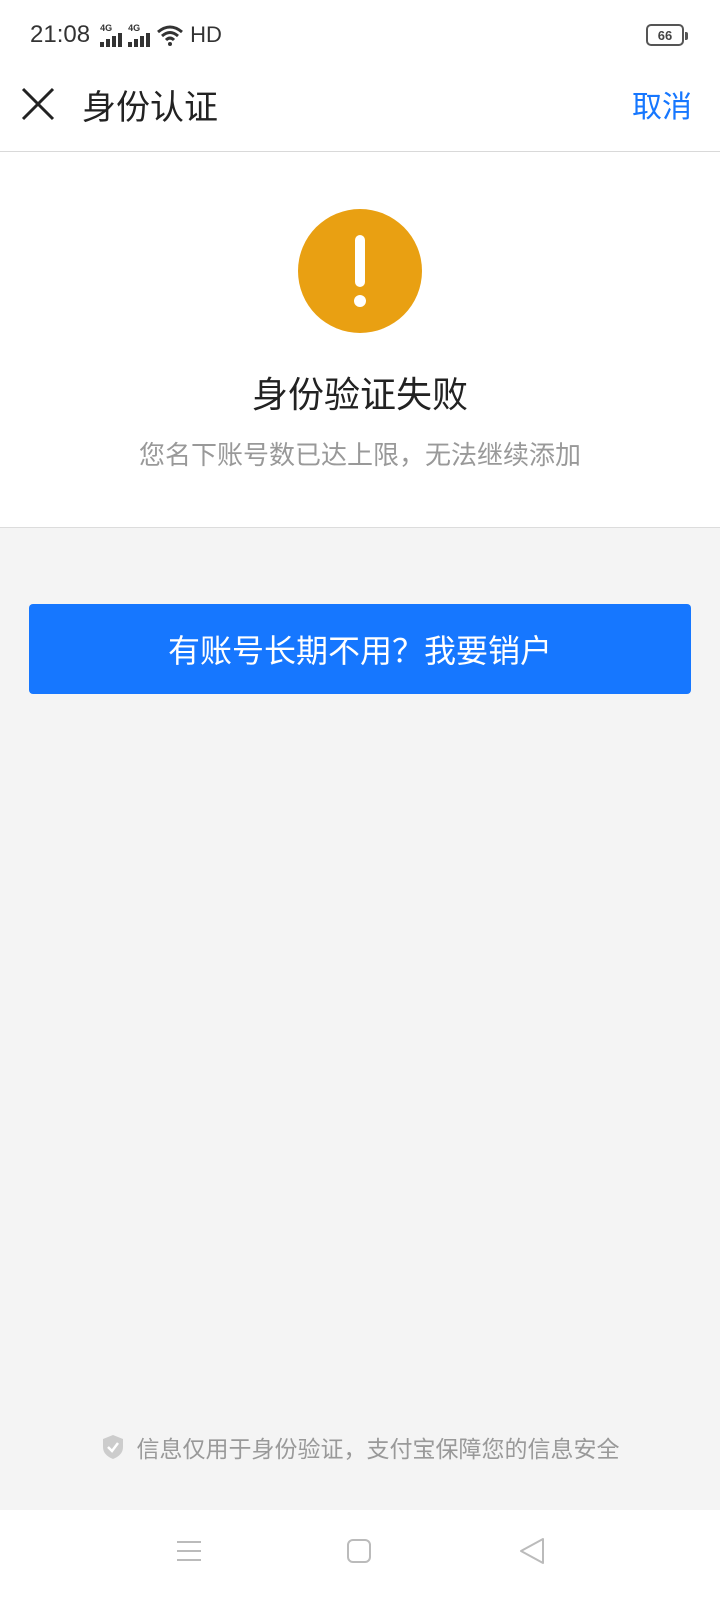  I want to click on signal-label-2: 4G, so click(134, 27).